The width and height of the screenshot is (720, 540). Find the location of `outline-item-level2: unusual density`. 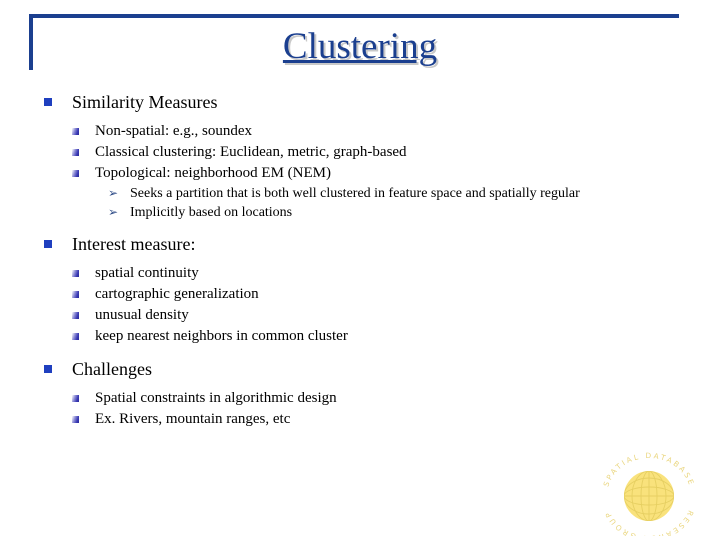

outline-item-level2: unusual density is located at coordinates (360, 315).